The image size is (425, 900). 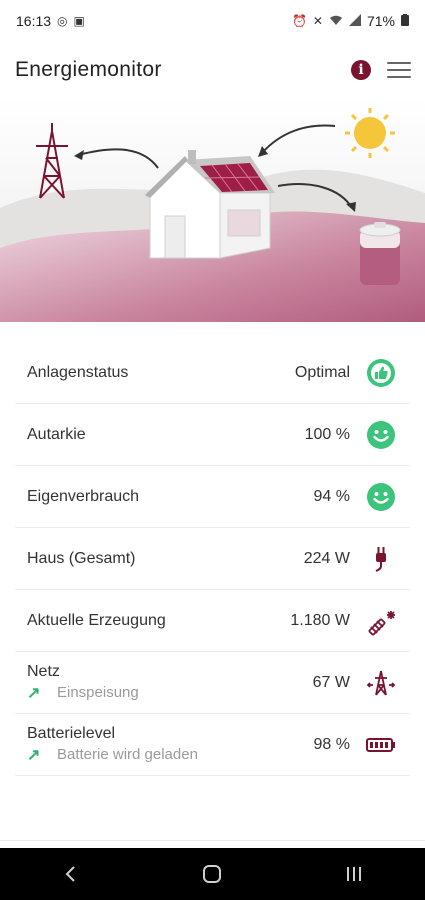 What do you see at coordinates (212, 435) in the screenshot?
I see `list-item: Autarkie 100 %` at bounding box center [212, 435].